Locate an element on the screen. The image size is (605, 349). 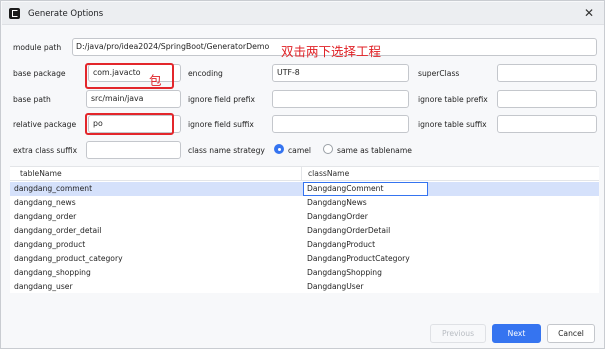
table-name-cell: dangdang_news is located at coordinates (45, 202).